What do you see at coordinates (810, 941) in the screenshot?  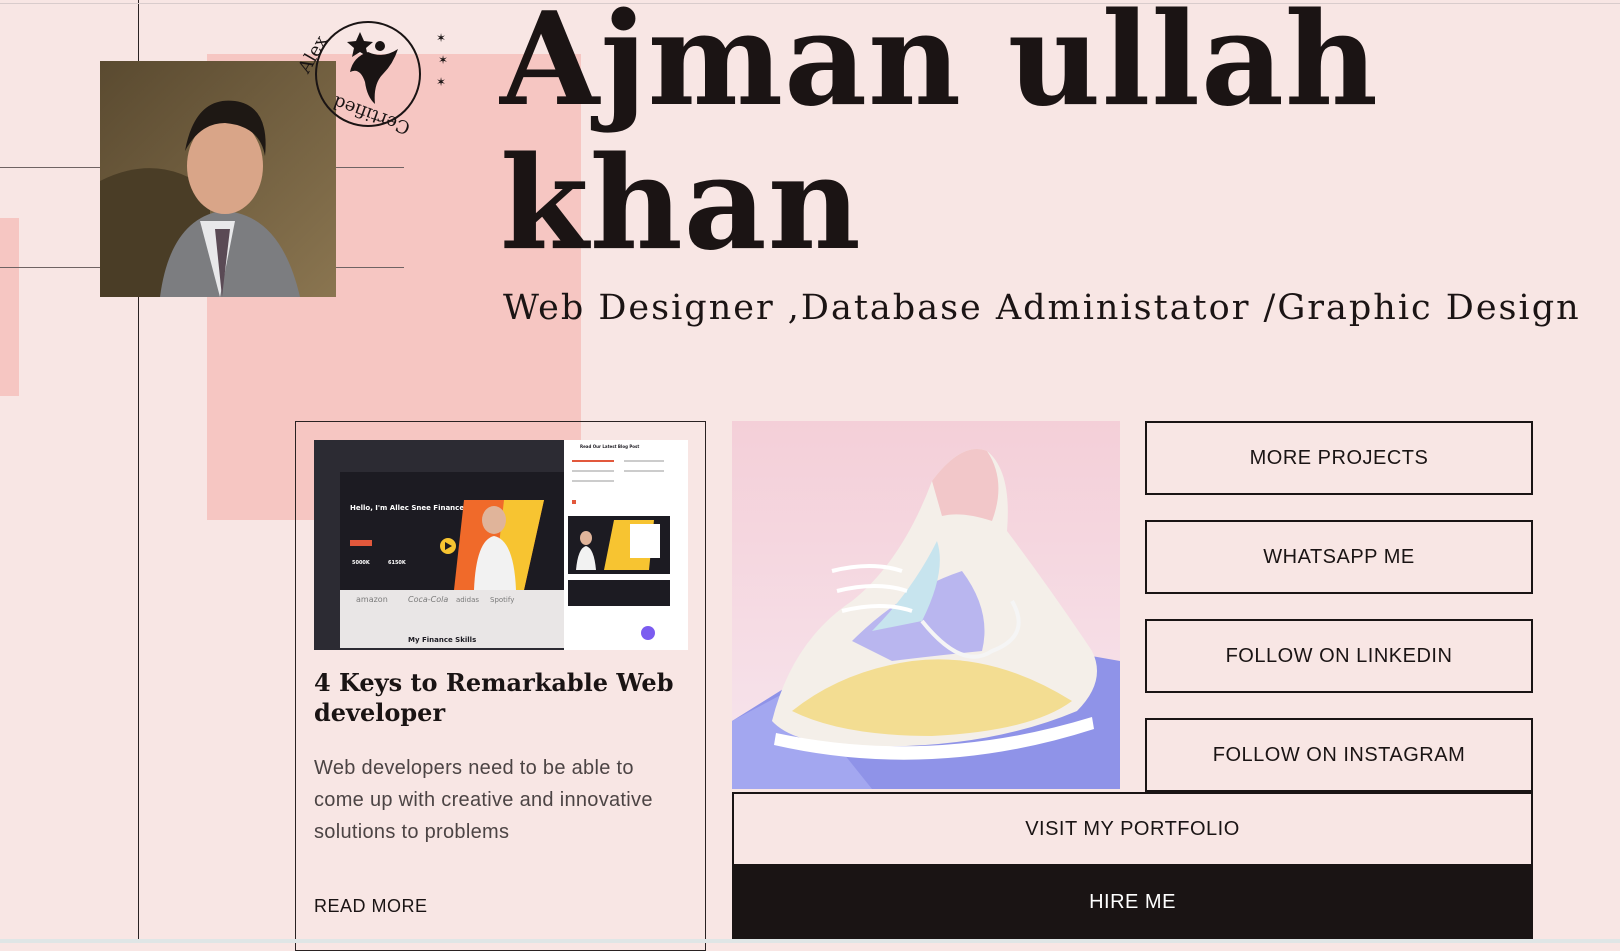 I see `bottom-scroll-strip` at bounding box center [810, 941].